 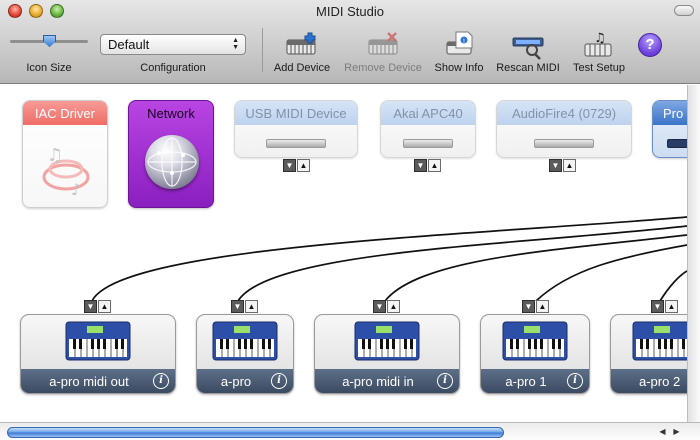 I want to click on iac-music-icon: ♫ ♪, so click(x=66, y=172).